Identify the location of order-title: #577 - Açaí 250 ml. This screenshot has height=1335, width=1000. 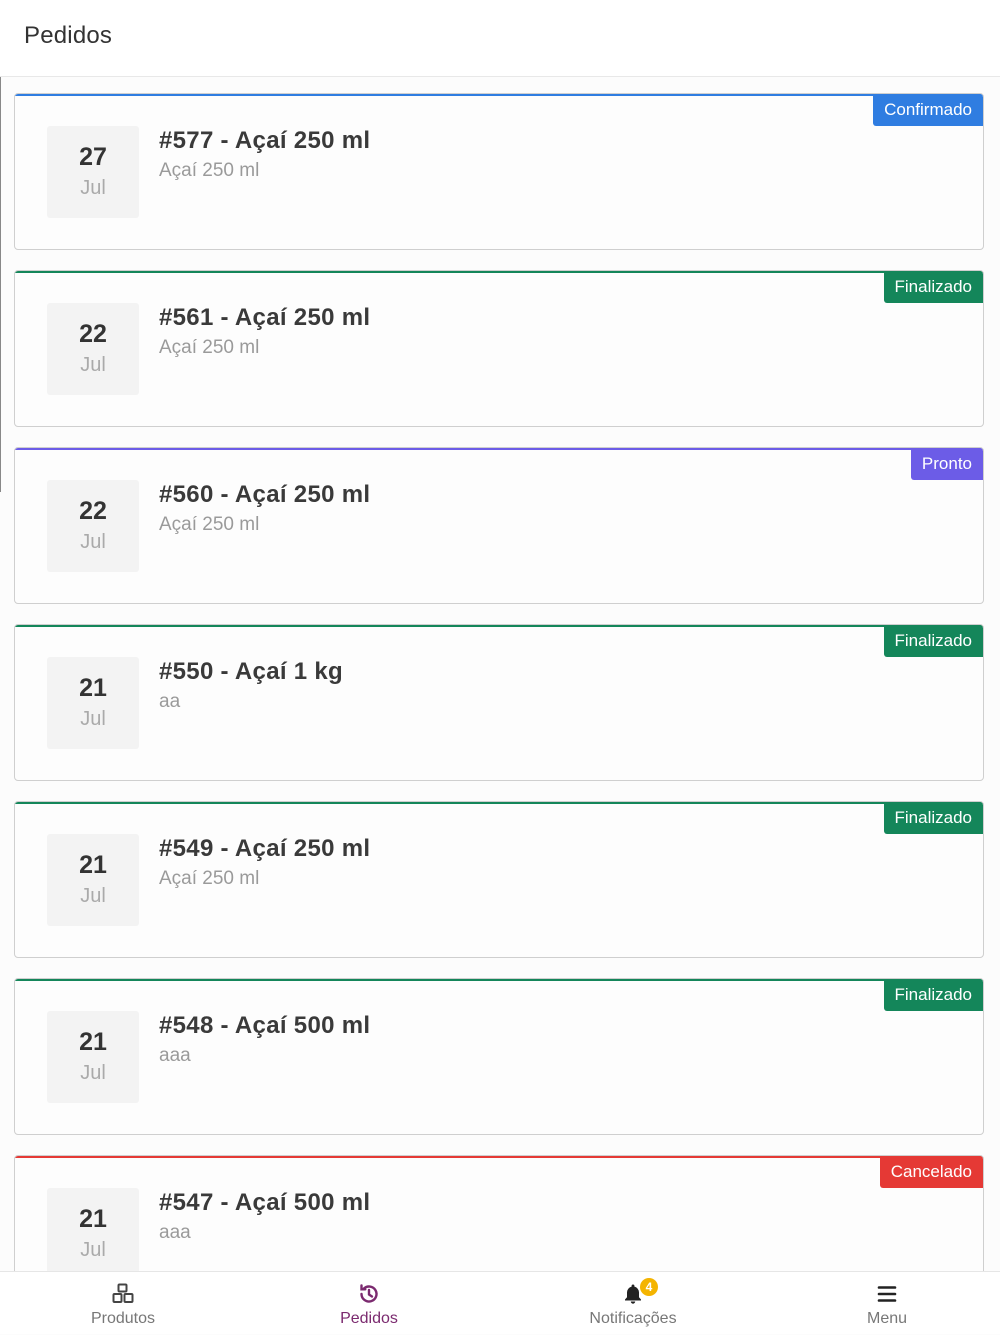
(265, 140).